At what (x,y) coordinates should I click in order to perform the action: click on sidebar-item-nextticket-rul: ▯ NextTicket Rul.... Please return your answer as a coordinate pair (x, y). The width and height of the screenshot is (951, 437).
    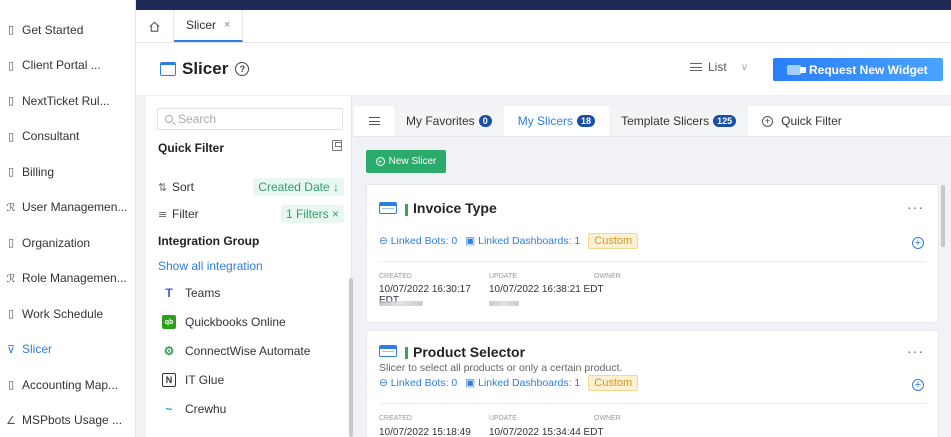
    Looking at the image, I should click on (67, 101).